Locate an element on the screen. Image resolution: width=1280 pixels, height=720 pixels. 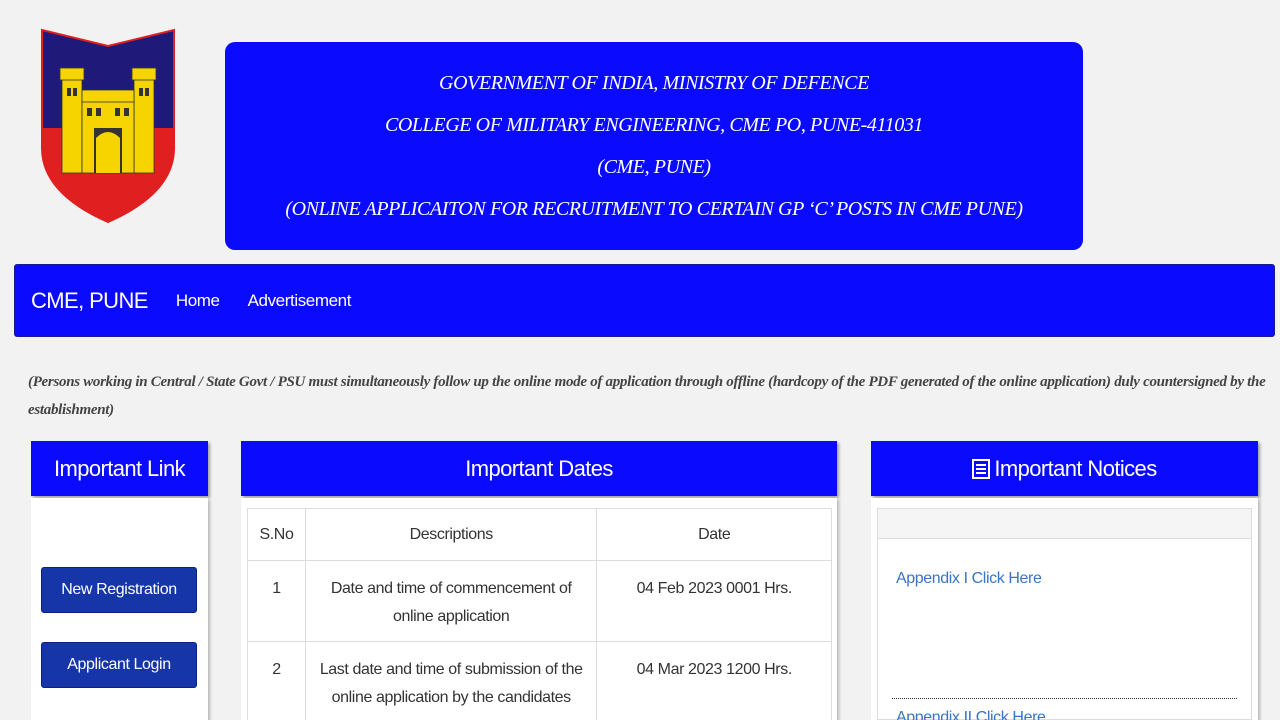
table-header-row: S.No Descriptions Date is located at coordinates (539, 534).